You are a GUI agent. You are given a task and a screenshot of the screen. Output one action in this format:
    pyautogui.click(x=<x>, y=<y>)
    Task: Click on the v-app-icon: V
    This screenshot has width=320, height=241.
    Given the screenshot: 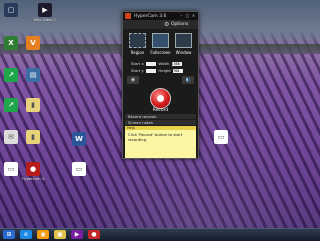 What is the action you would take?
    pyautogui.click(x=33, y=43)
    